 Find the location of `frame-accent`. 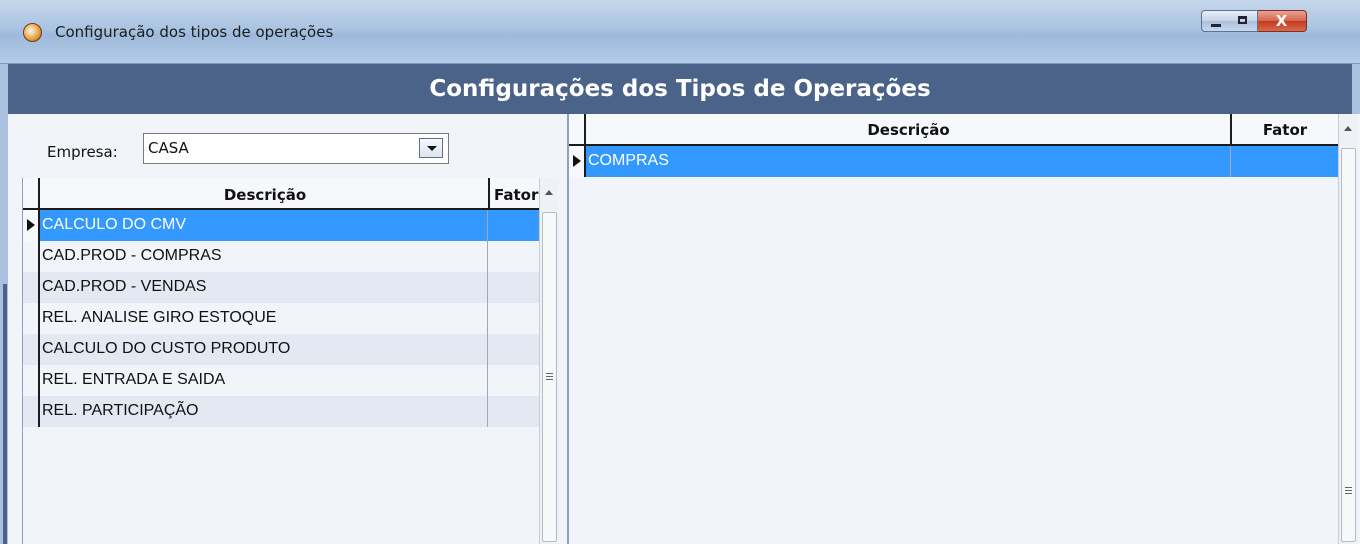

frame-accent is located at coordinates (5, 414).